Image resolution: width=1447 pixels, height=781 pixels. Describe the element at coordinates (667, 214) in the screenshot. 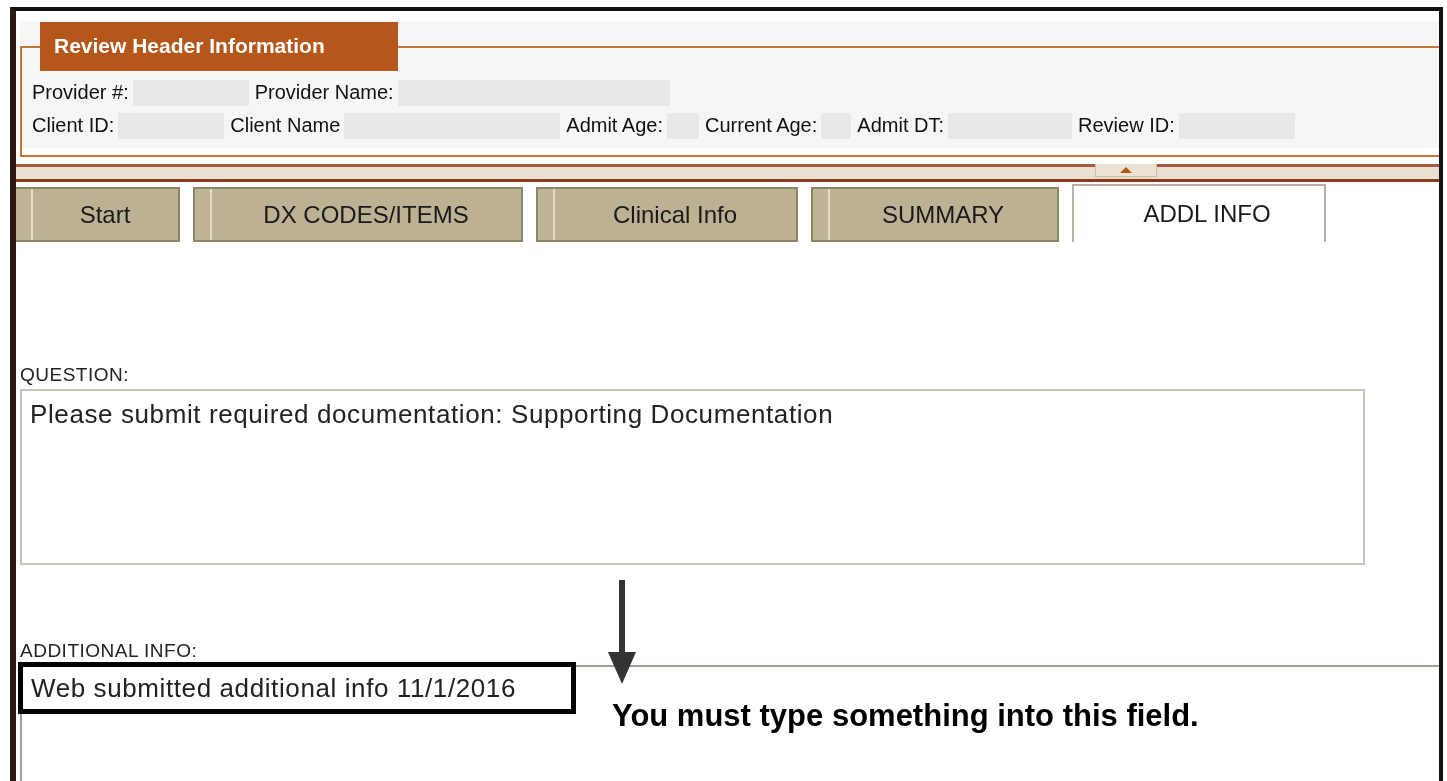

I see `tab: Clinical Info` at that location.